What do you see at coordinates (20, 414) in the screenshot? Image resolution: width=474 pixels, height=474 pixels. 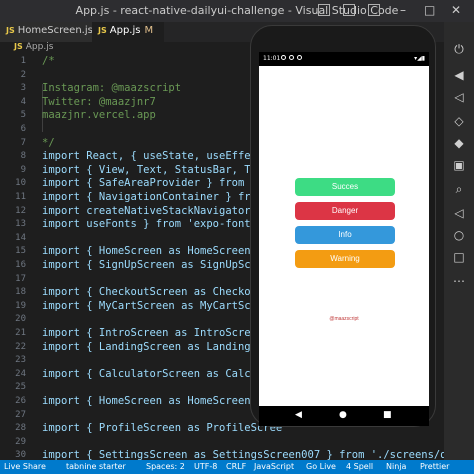 I see `line-number: 27` at bounding box center [20, 414].